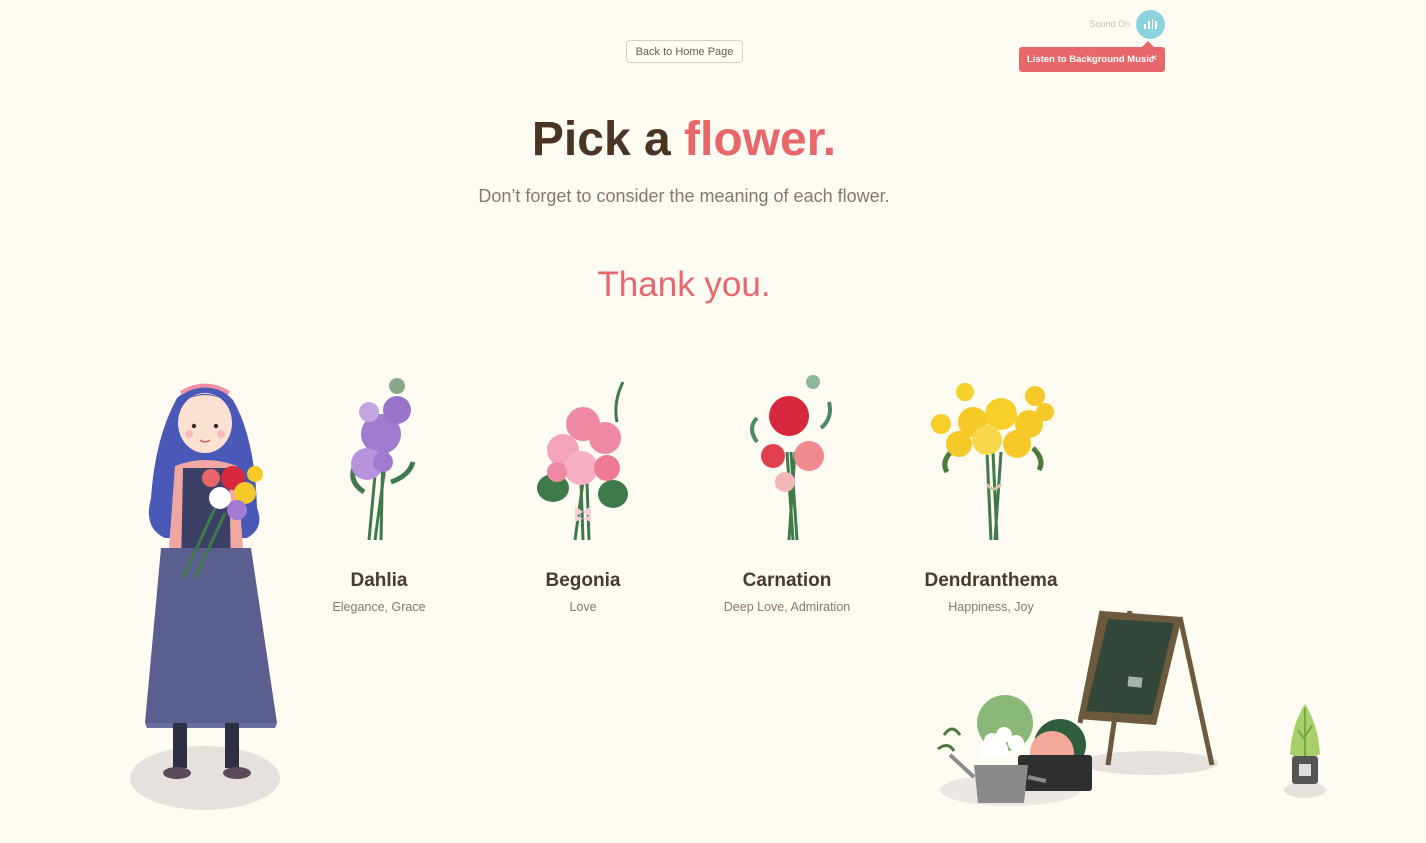 This screenshot has width=1426, height=843. I want to click on sound-bars-icon, so click(1145, 26).